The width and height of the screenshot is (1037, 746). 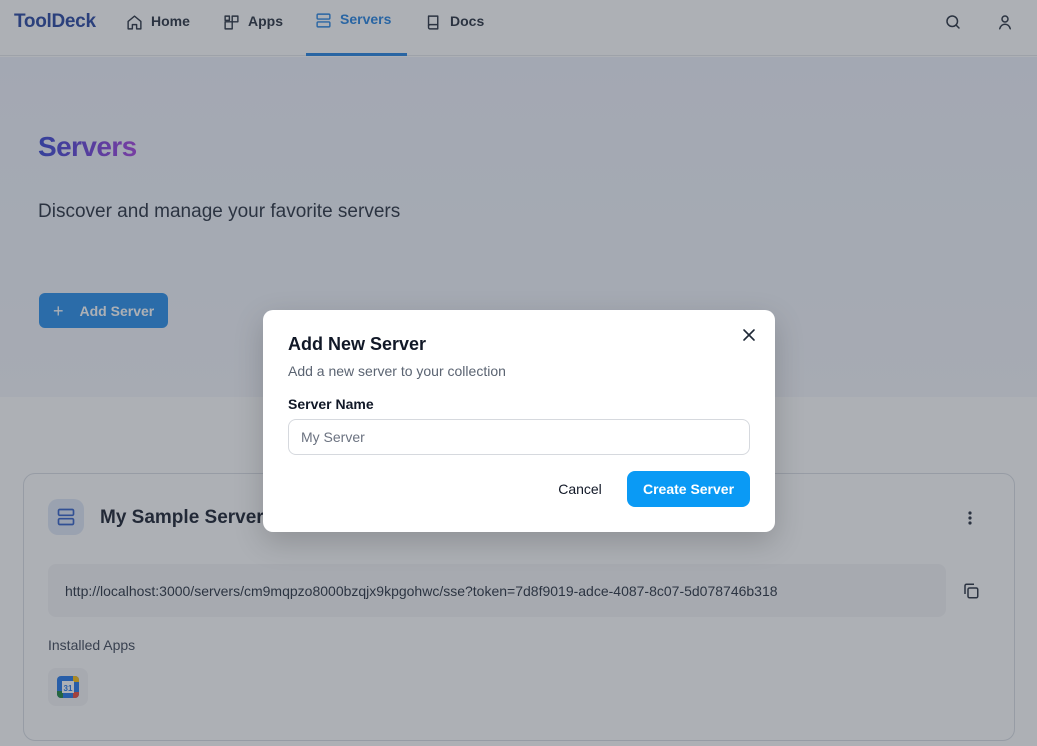 I want to click on create-server-button: Create Server, so click(x=688, y=489).